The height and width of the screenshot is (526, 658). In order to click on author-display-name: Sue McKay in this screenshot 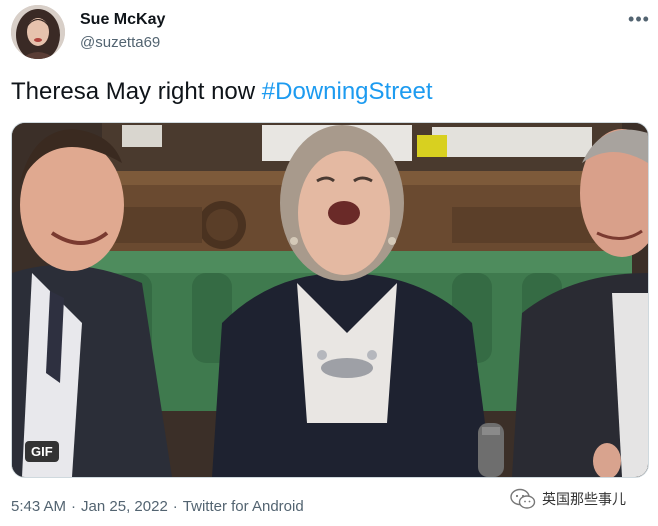, I will do `click(122, 20)`.